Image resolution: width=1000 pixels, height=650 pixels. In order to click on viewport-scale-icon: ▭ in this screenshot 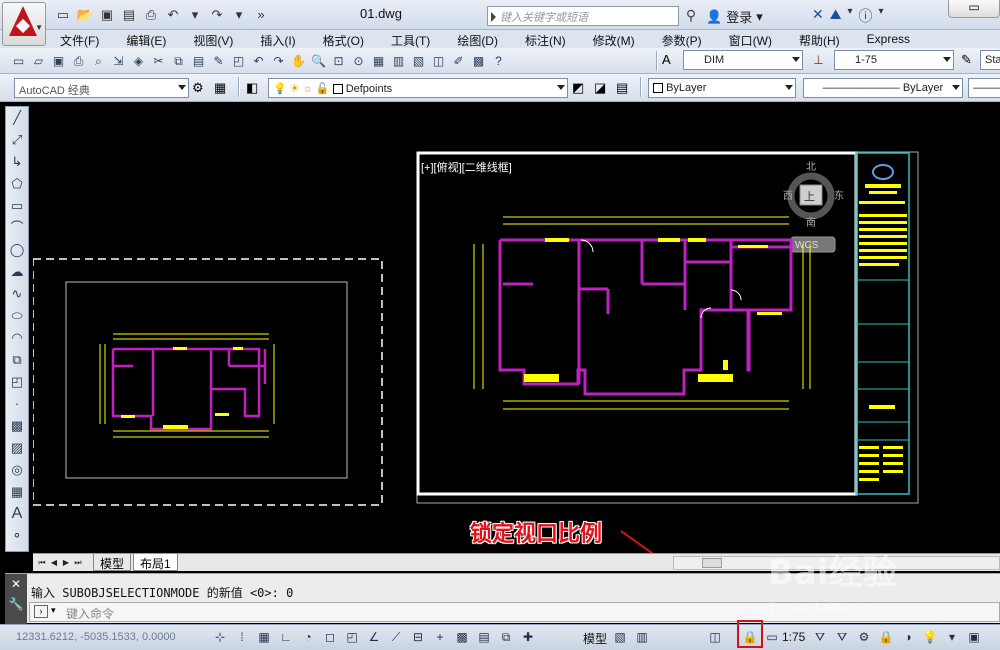, I will do `click(772, 637)`.